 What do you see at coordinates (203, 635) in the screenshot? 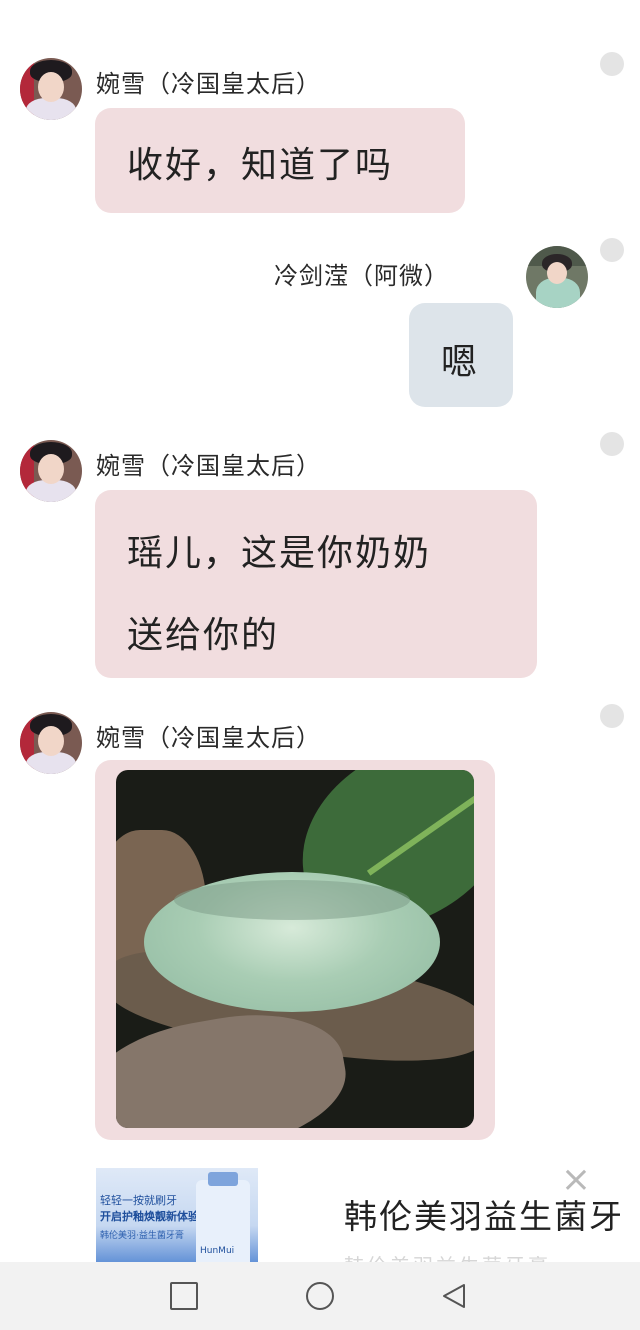
I see `message-text-line: 送给你的` at bounding box center [203, 635].